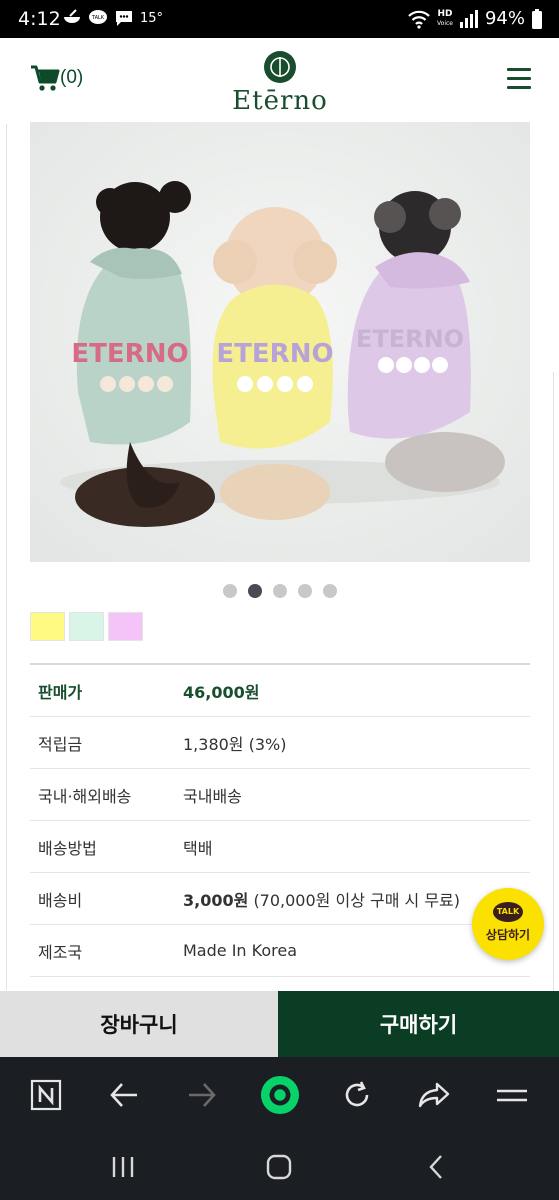  I want to click on kakao-chat-button: TALK 상담하기, so click(508, 924).